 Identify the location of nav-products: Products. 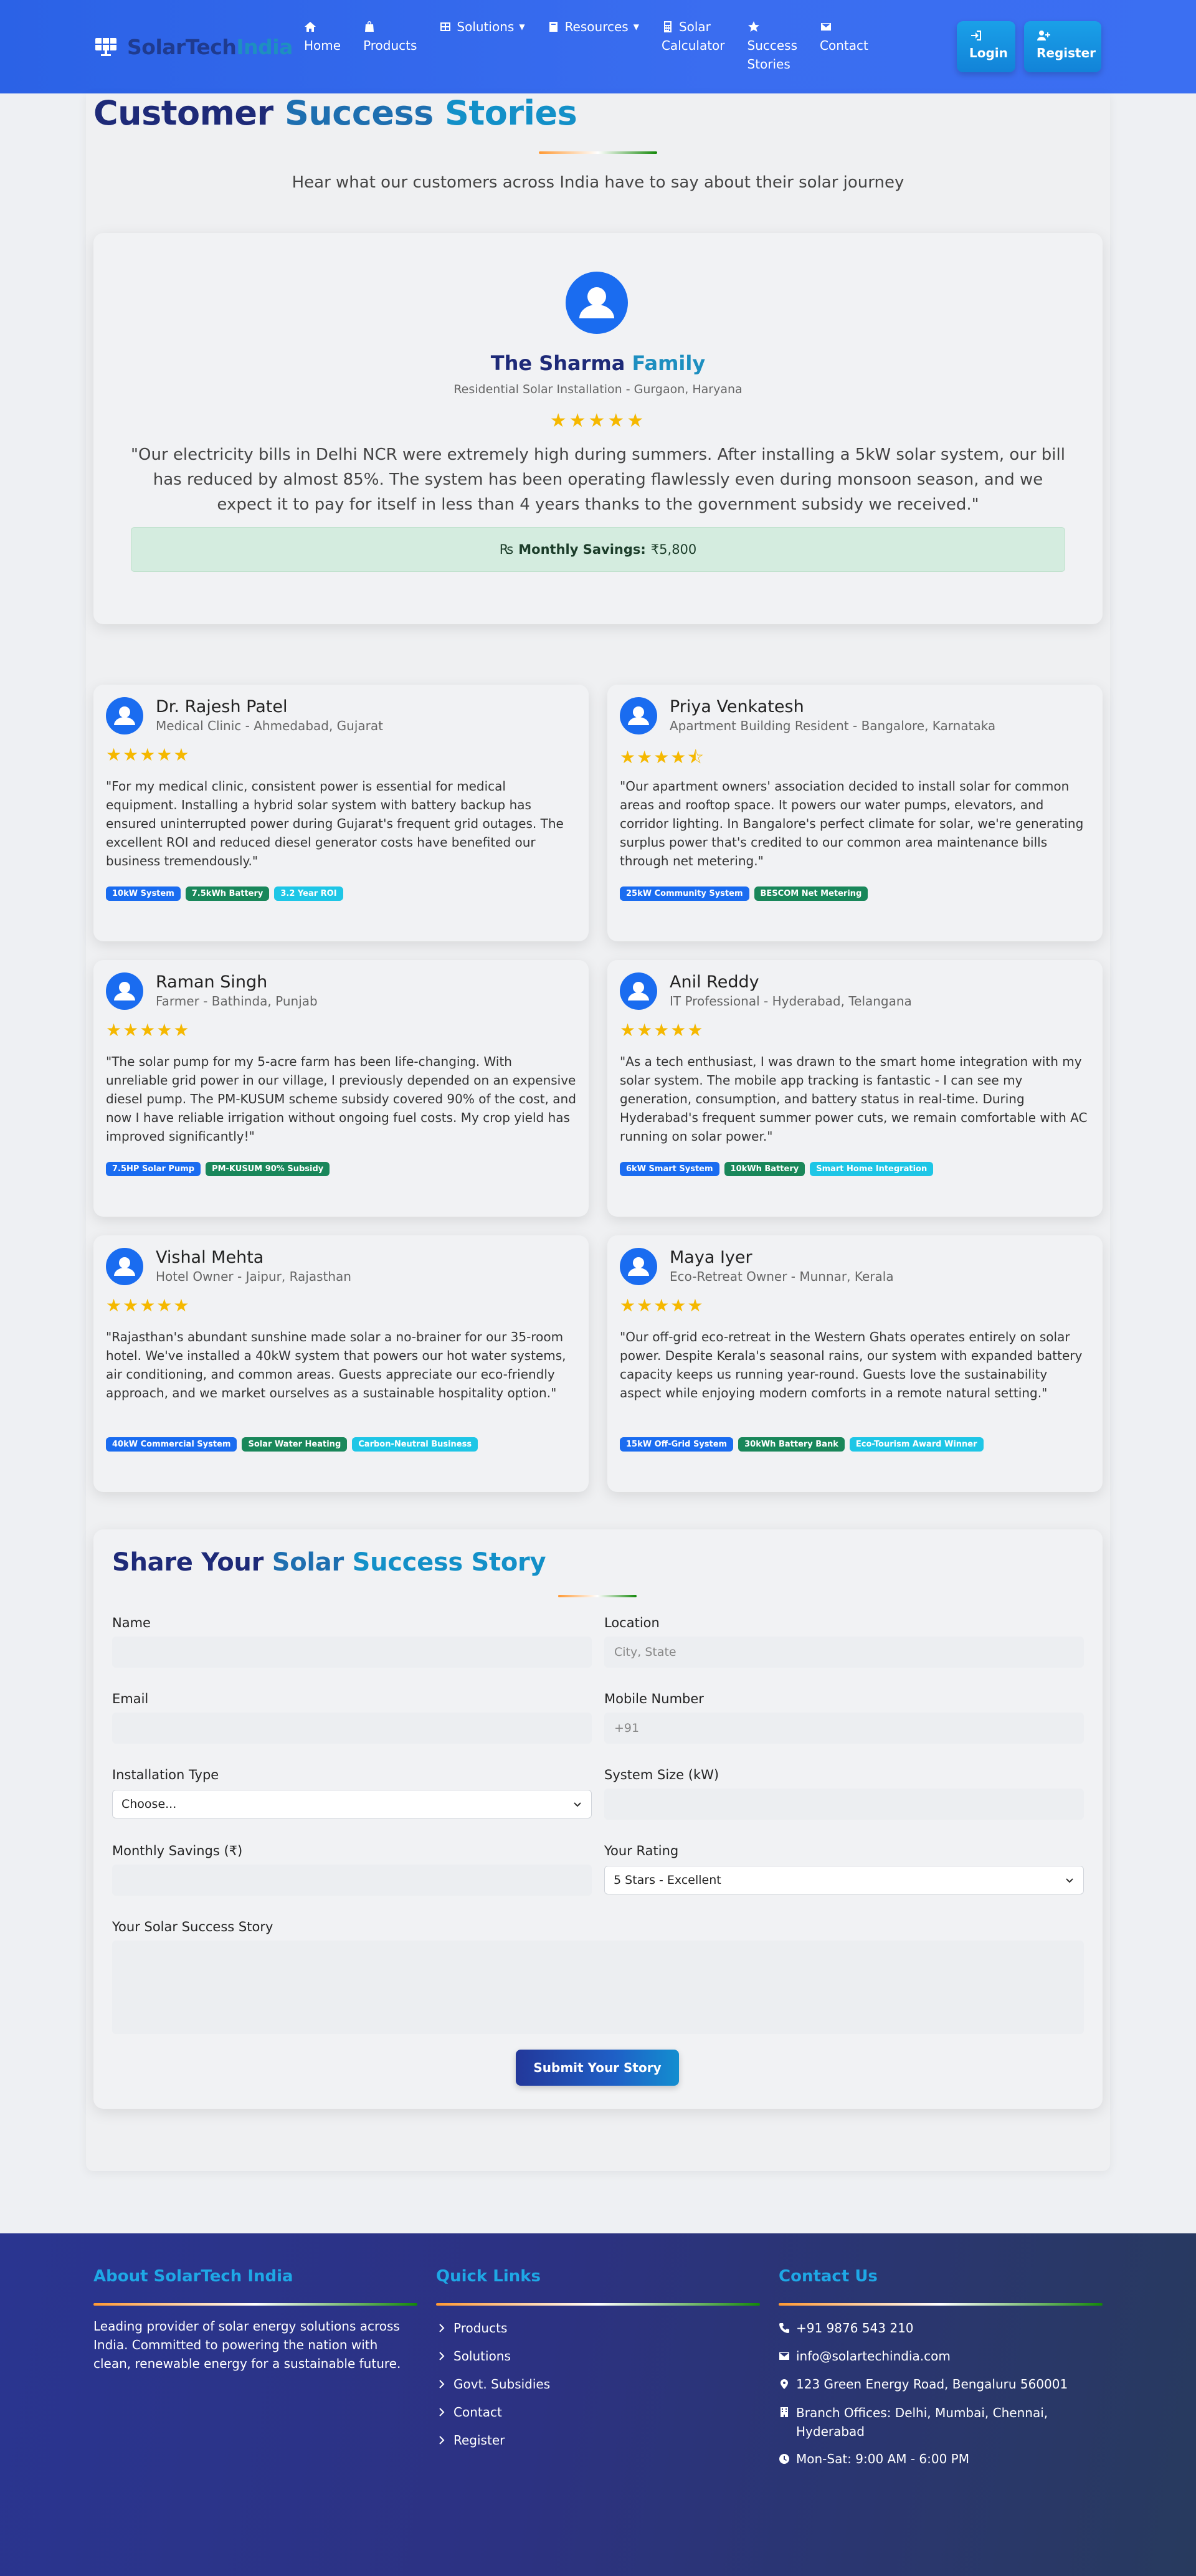
(390, 45).